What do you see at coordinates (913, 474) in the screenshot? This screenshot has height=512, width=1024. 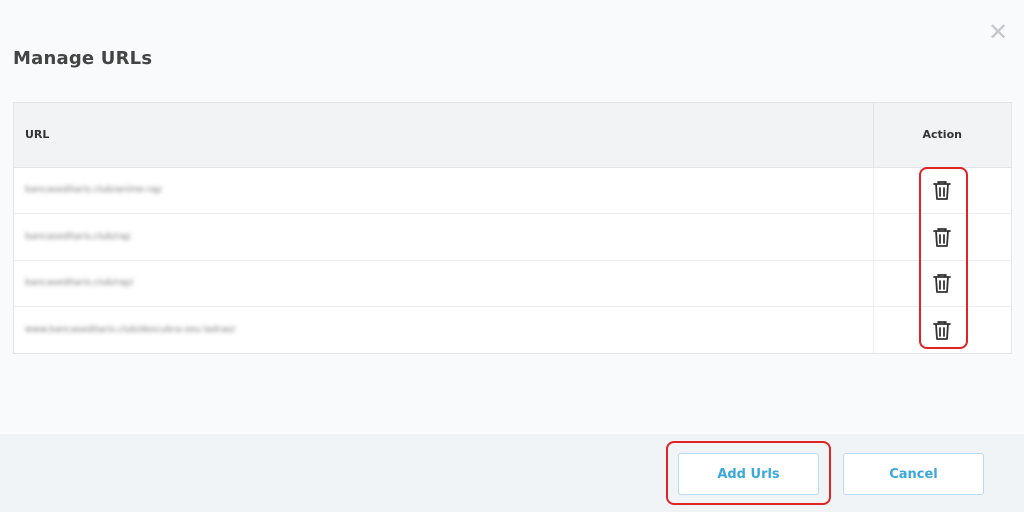 I see `cancel-button: Cancel` at bounding box center [913, 474].